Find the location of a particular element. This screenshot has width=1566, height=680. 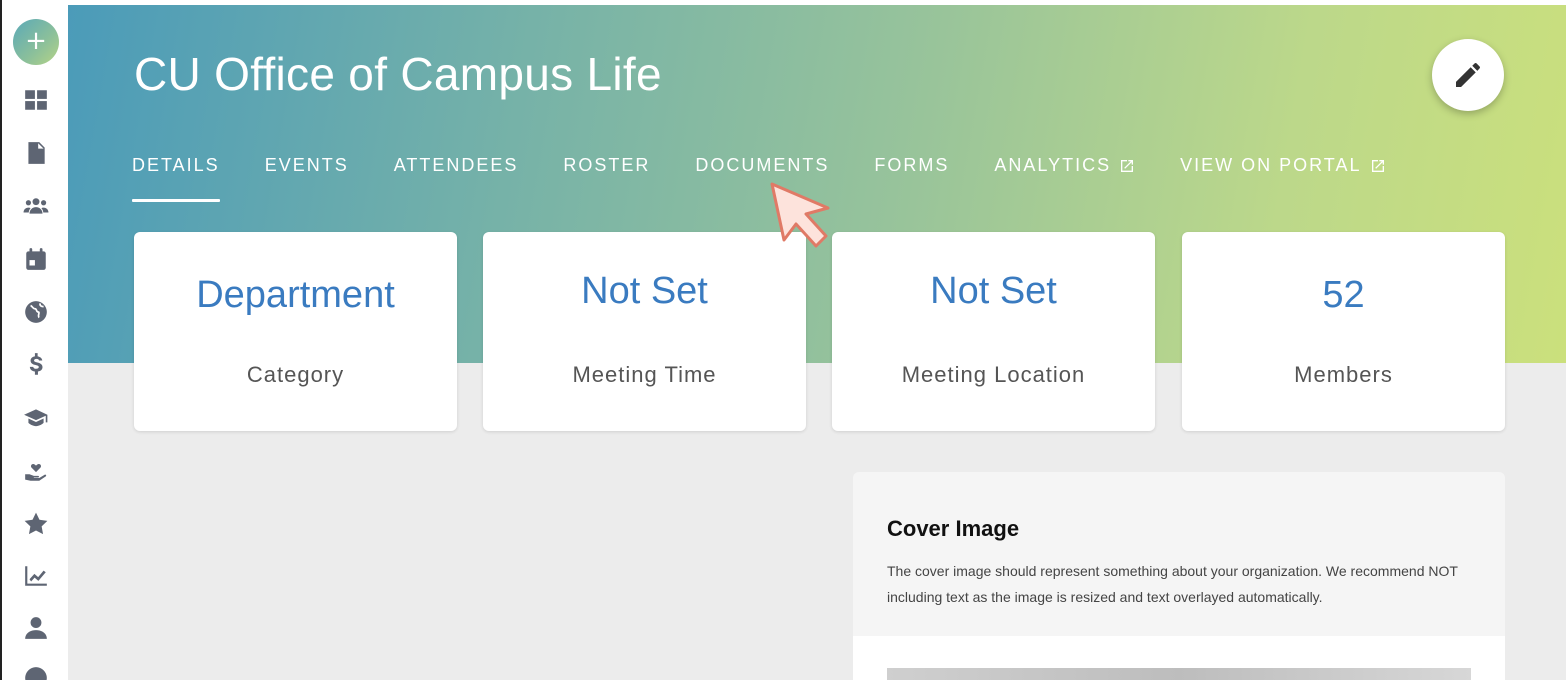

graduation-cap-icon is located at coordinates (36, 418).